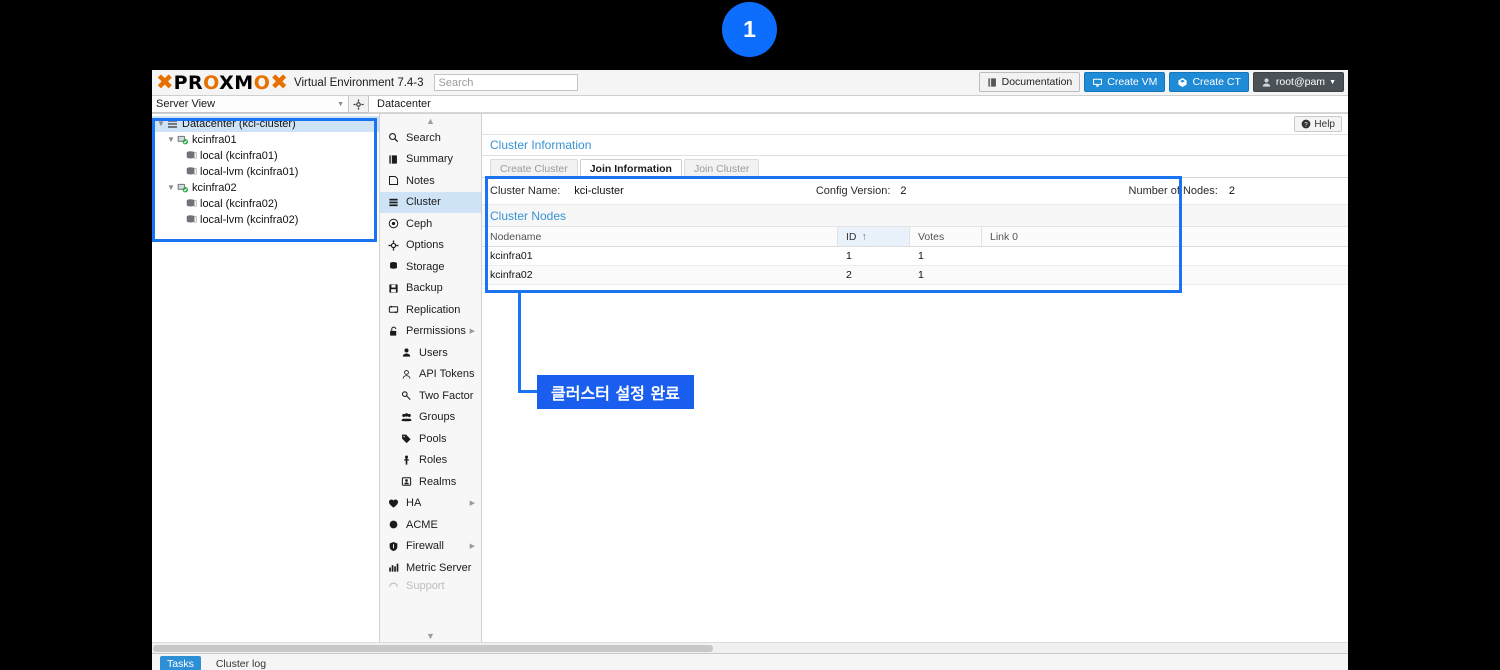  What do you see at coordinates (393, 585) in the screenshot?
I see `support-icon` at bounding box center [393, 585].